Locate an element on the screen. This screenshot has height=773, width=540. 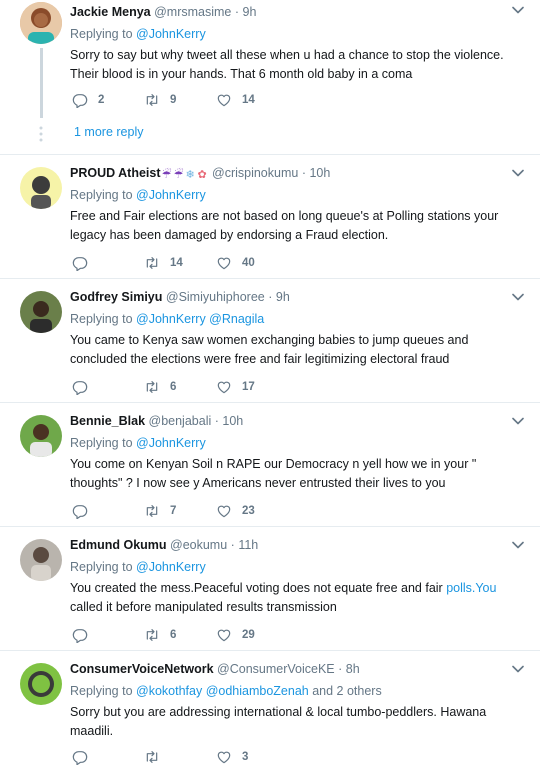
like-button: 14 is located at coordinates (252, 100).